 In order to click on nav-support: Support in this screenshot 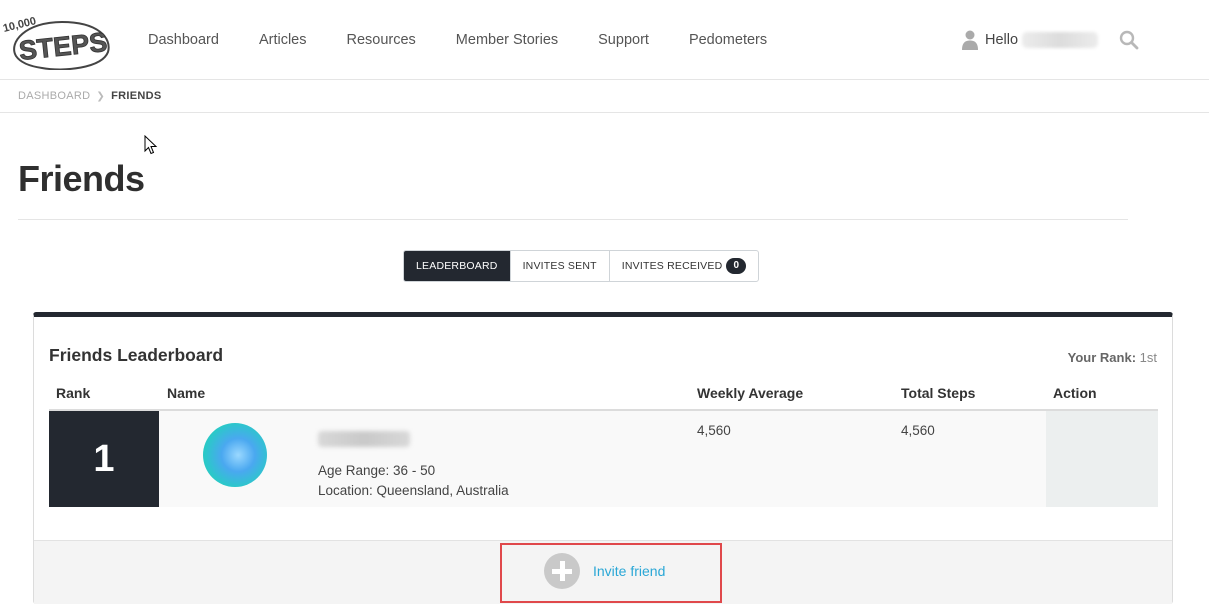, I will do `click(623, 40)`.